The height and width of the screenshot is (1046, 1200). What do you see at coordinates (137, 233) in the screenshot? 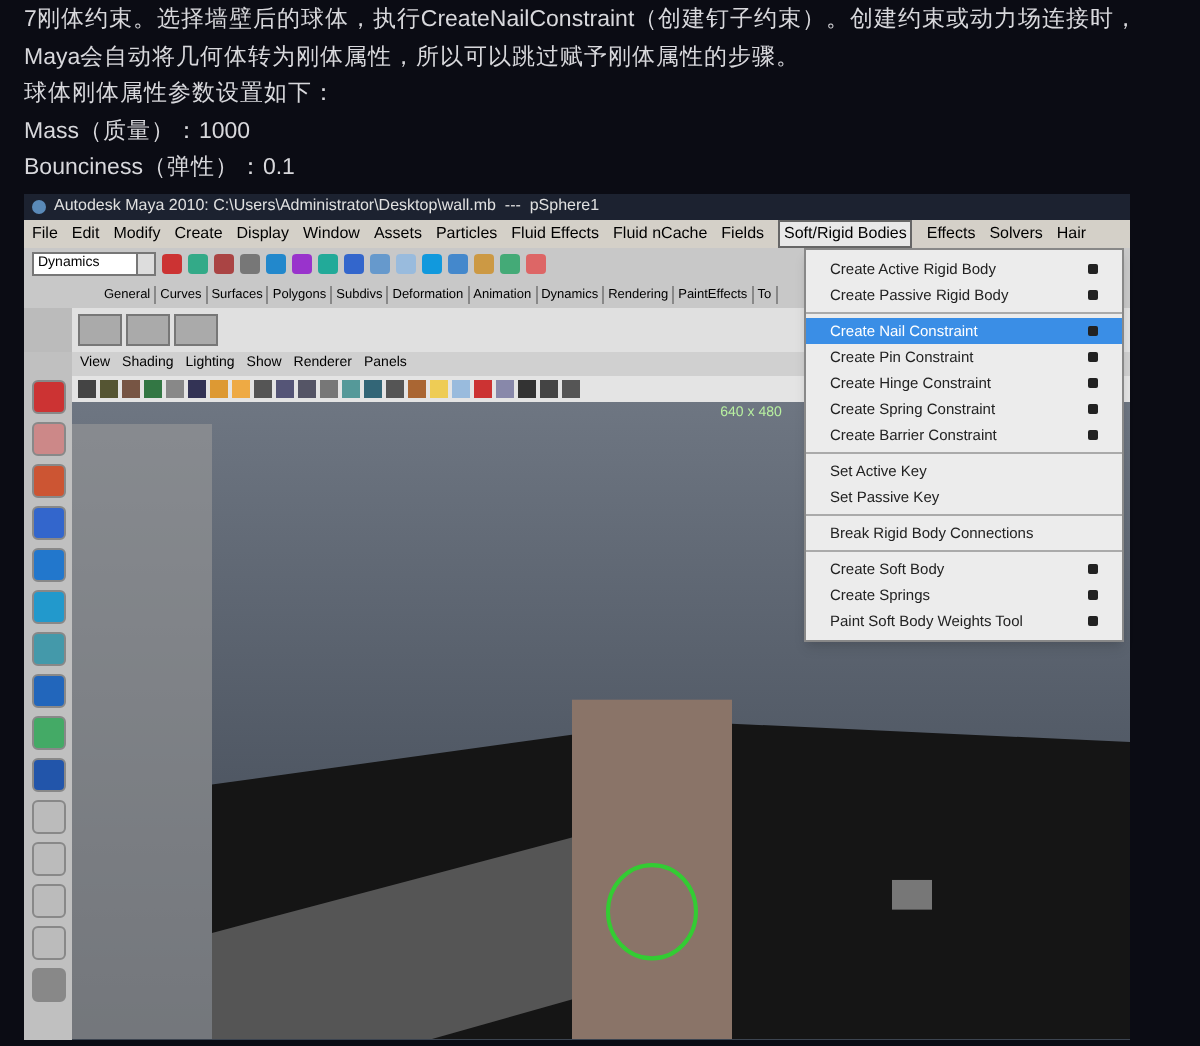
I see `menu-item: Modify` at bounding box center [137, 233].